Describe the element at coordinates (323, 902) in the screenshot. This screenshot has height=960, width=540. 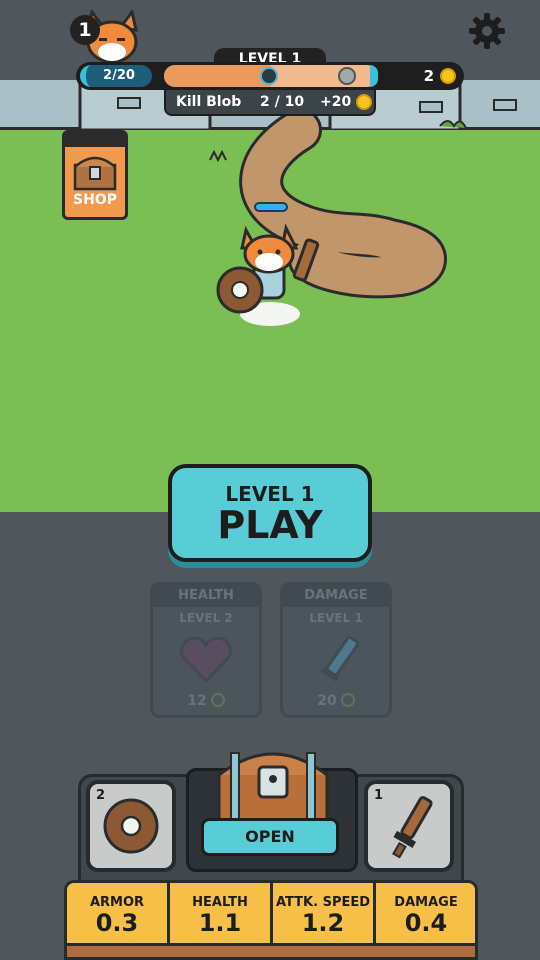
I see `stat-name: ATTK. SPEED` at that location.